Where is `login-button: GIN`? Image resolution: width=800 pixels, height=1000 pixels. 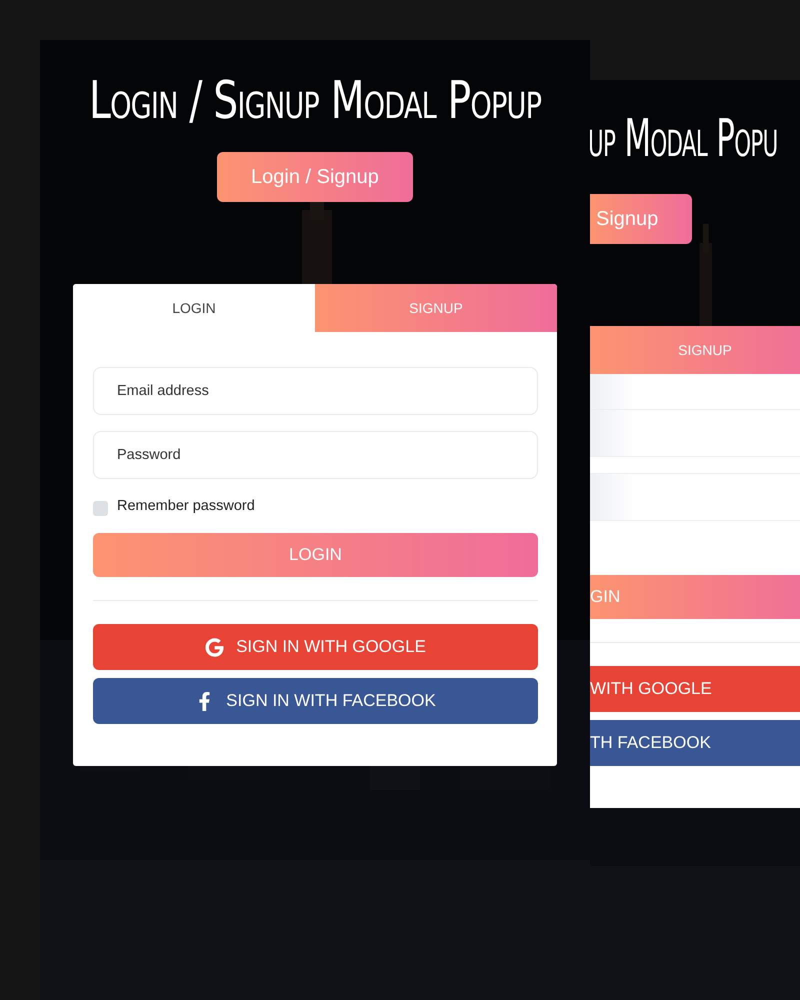
login-button: GIN is located at coordinates (695, 597).